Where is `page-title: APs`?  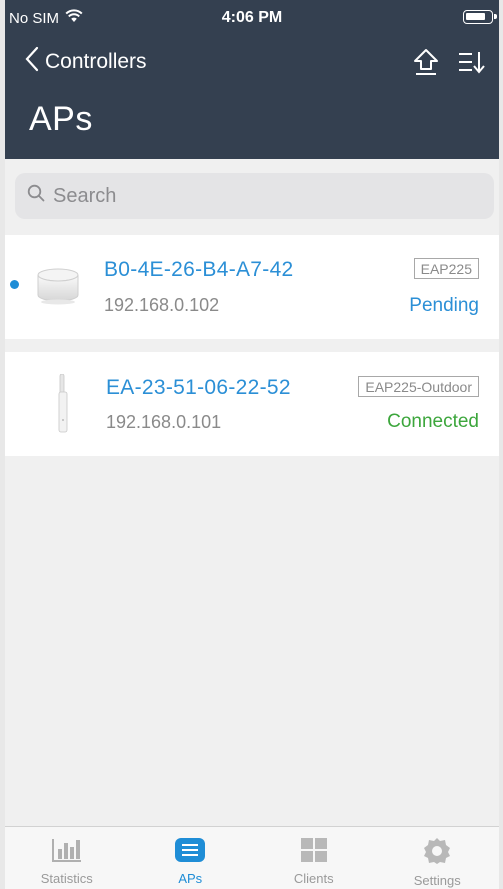 page-title: APs is located at coordinates (61, 119).